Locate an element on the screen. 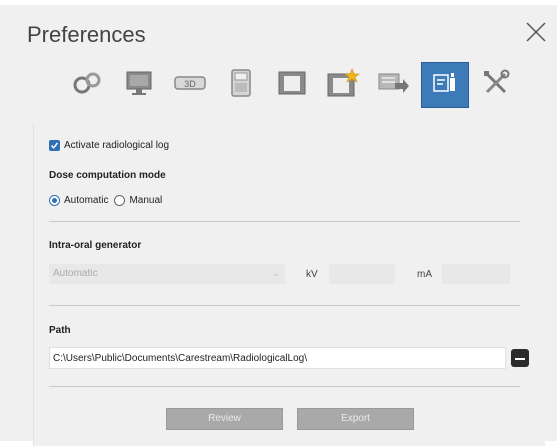 Image resolution: width=557 pixels, height=446 pixels. chevron-down-icon: ⌄ is located at coordinates (276, 273).